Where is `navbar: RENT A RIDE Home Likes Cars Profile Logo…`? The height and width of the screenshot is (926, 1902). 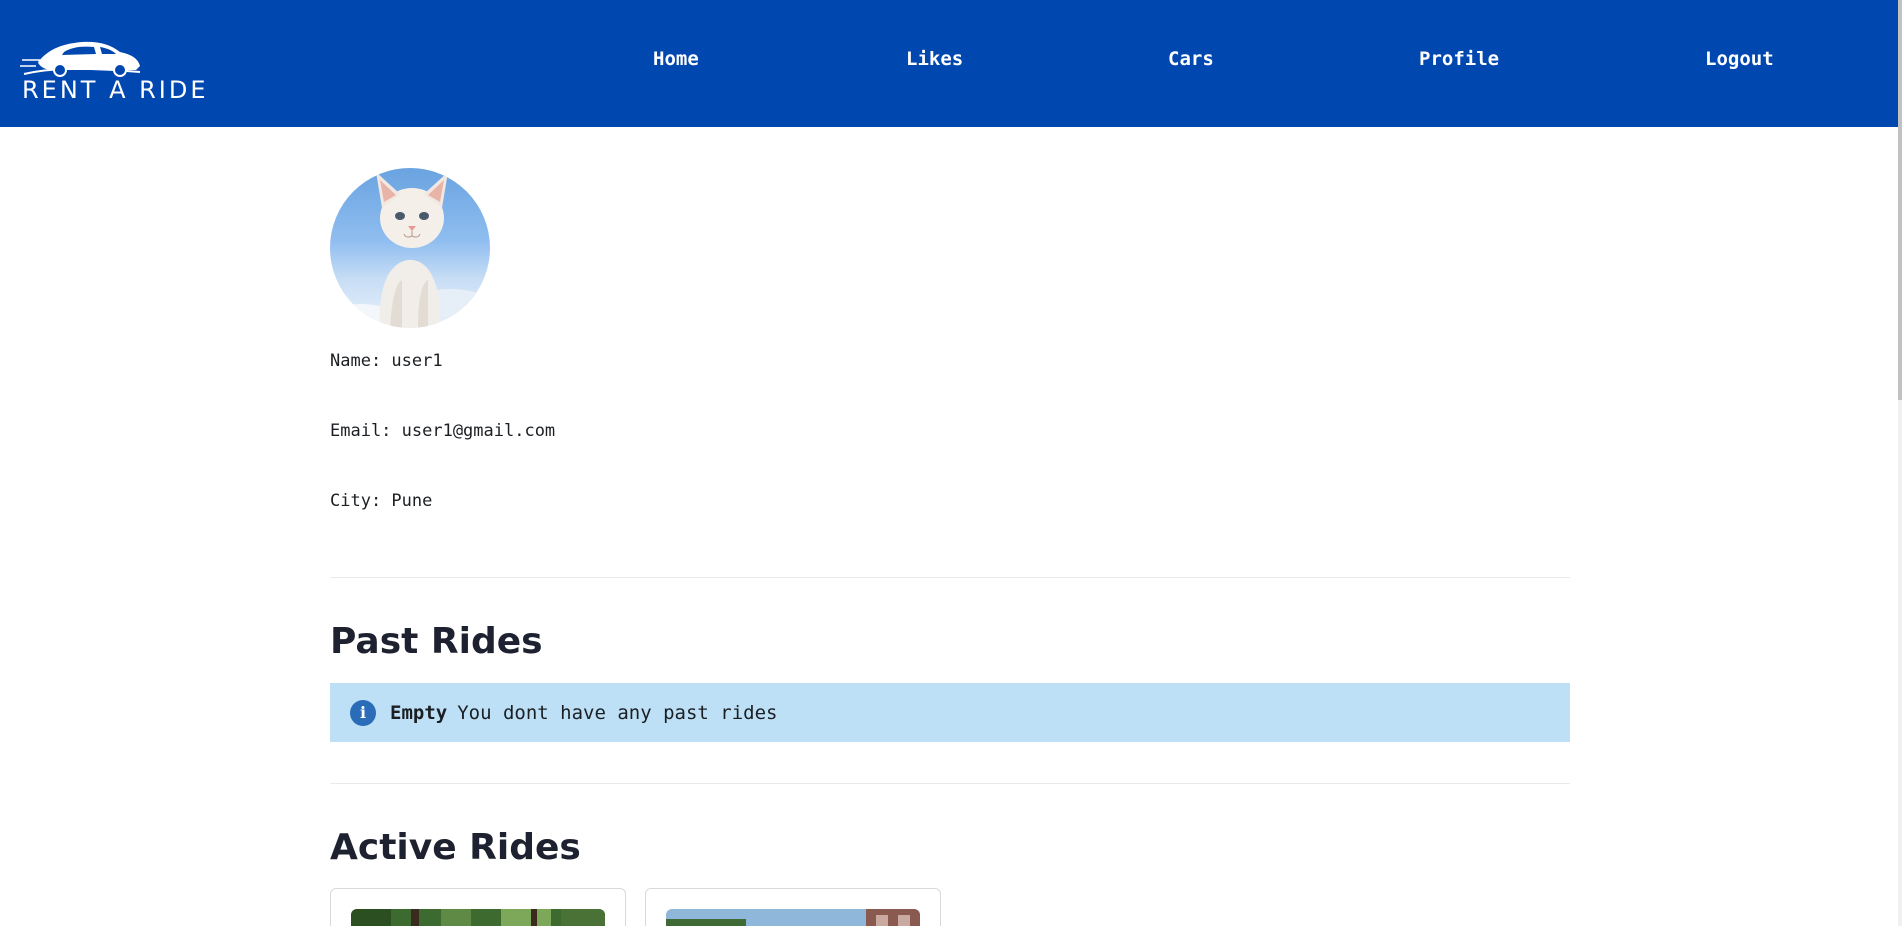 navbar: RENT A RIDE Home Likes Cars Profile Logo… is located at coordinates (949, 63).